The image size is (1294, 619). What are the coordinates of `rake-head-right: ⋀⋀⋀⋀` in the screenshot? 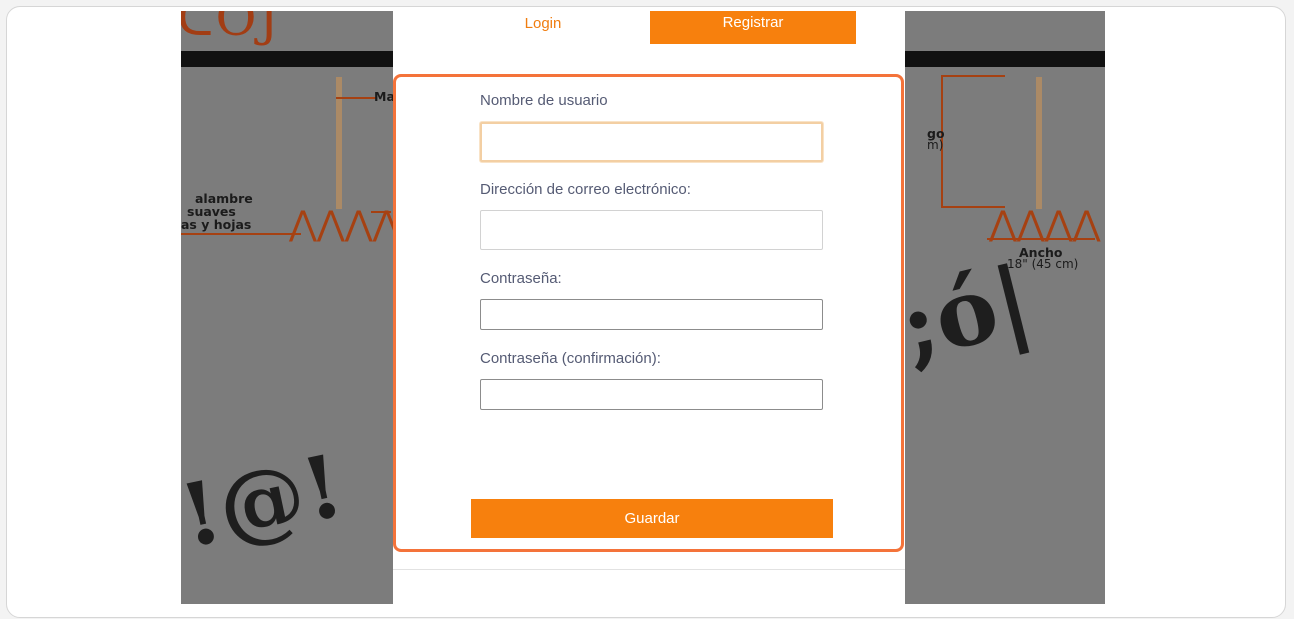 It's located at (1045, 224).